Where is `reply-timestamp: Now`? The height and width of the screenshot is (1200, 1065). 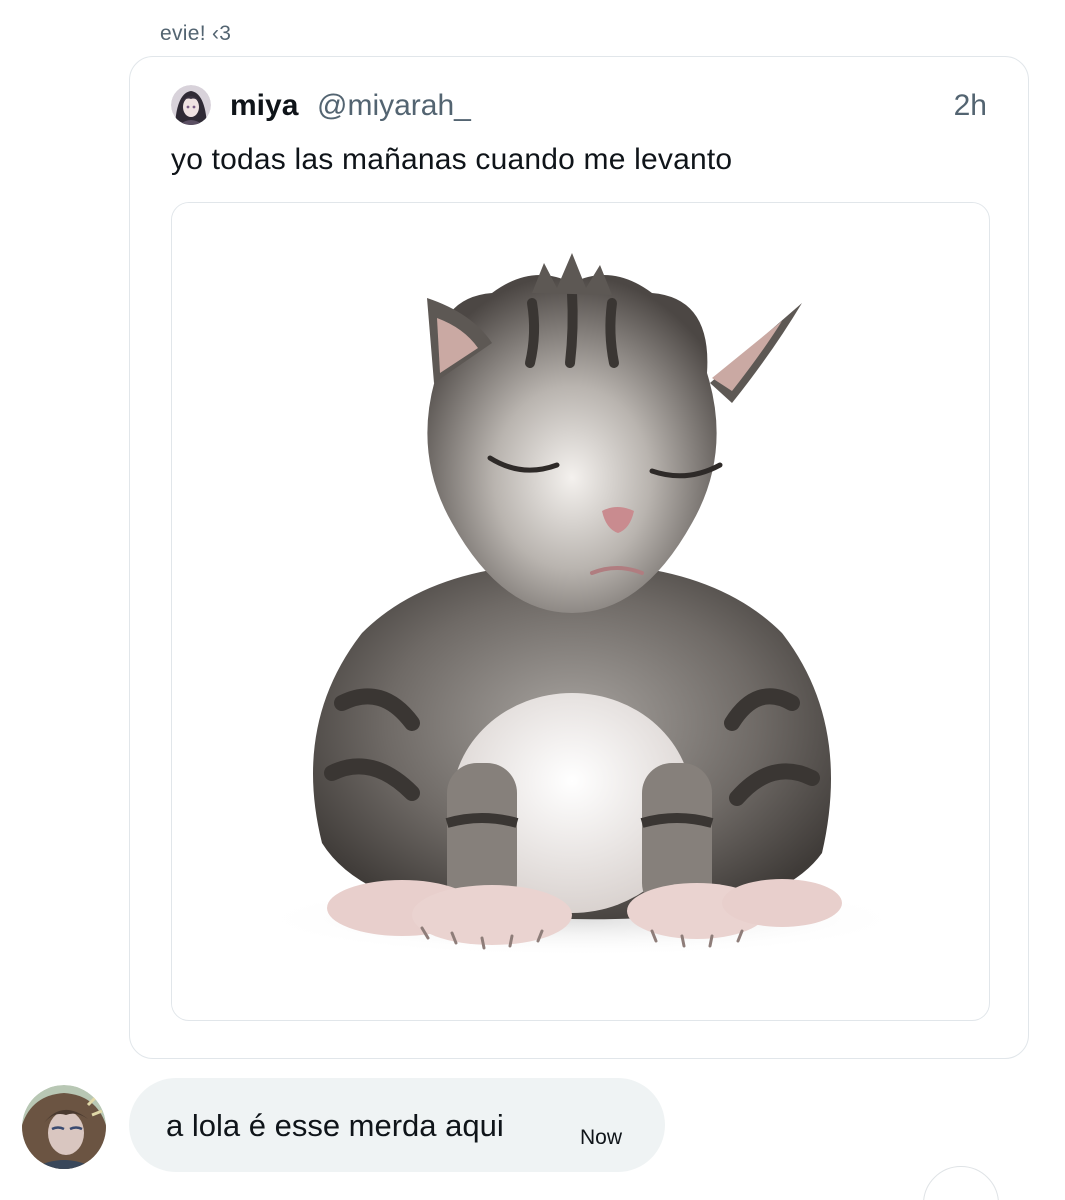
reply-timestamp: Now is located at coordinates (601, 1137).